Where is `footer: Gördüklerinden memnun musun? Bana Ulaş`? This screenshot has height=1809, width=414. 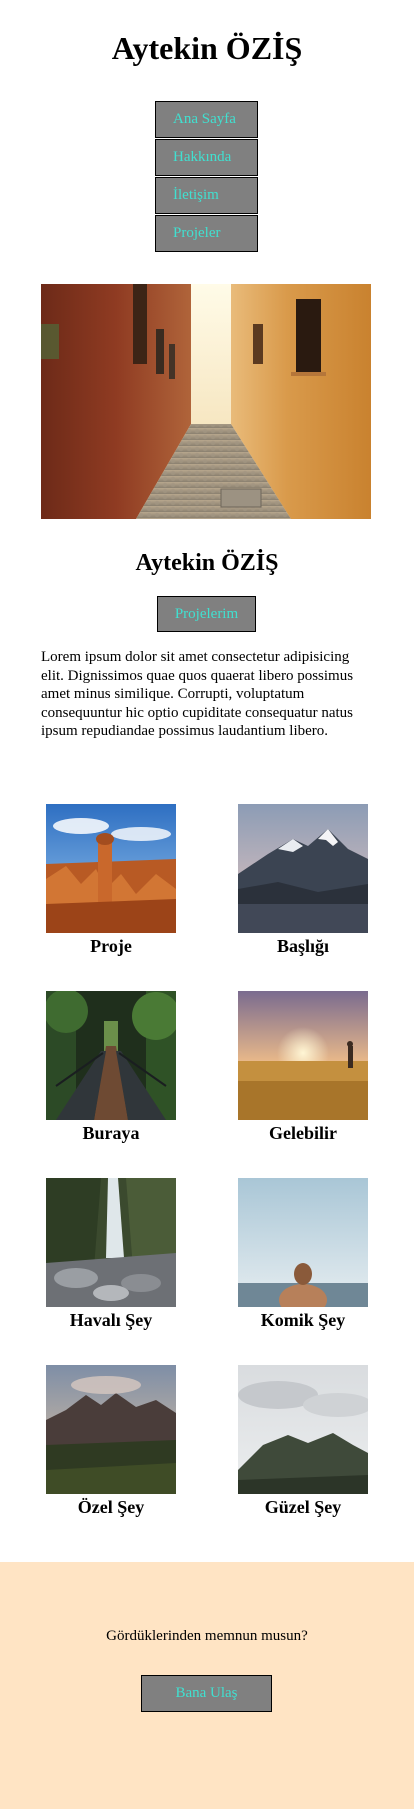 footer: Gördüklerinden memnun musun? Bana Ulaş is located at coordinates (207, 1685).